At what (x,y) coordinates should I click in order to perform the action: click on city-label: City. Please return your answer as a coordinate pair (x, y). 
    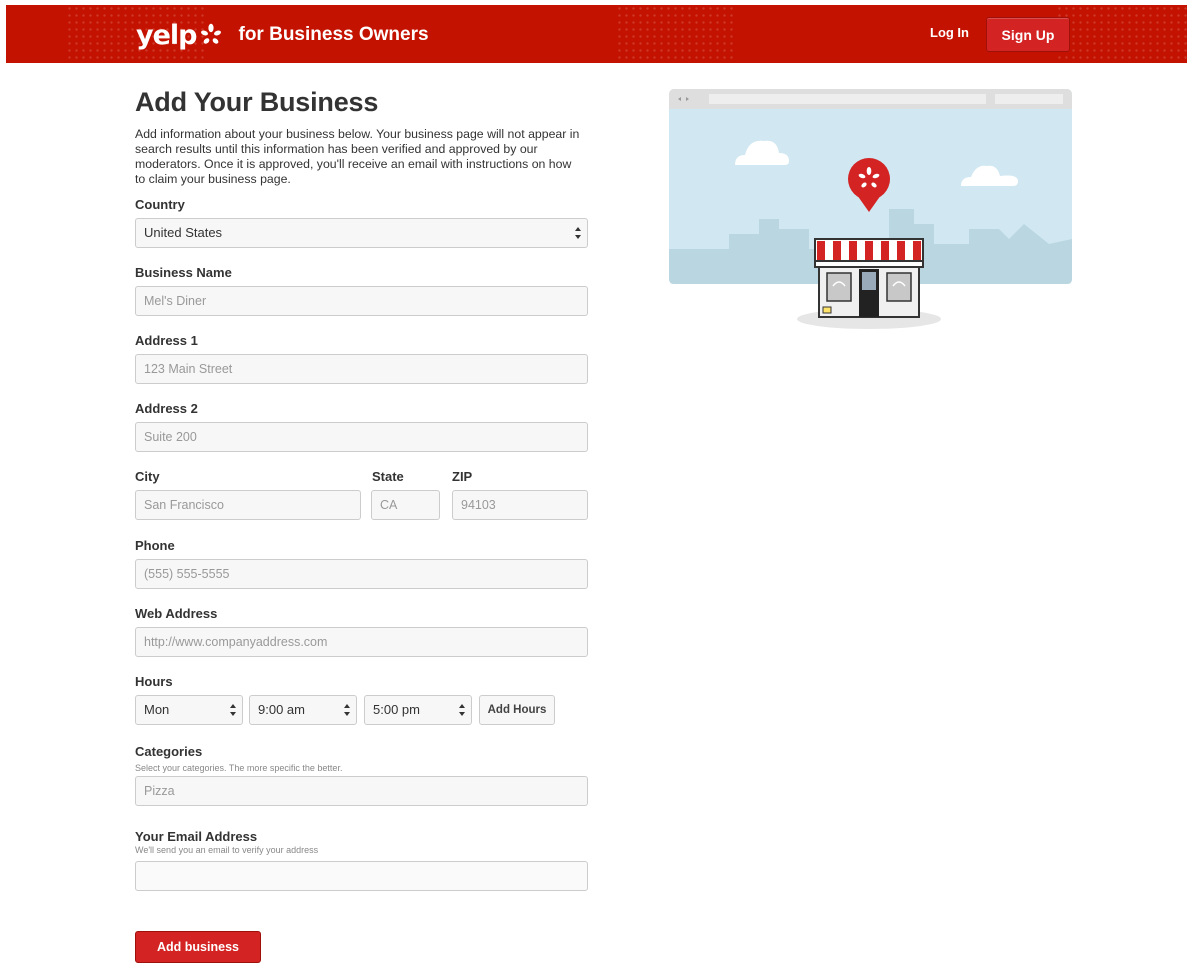
    Looking at the image, I should click on (147, 476).